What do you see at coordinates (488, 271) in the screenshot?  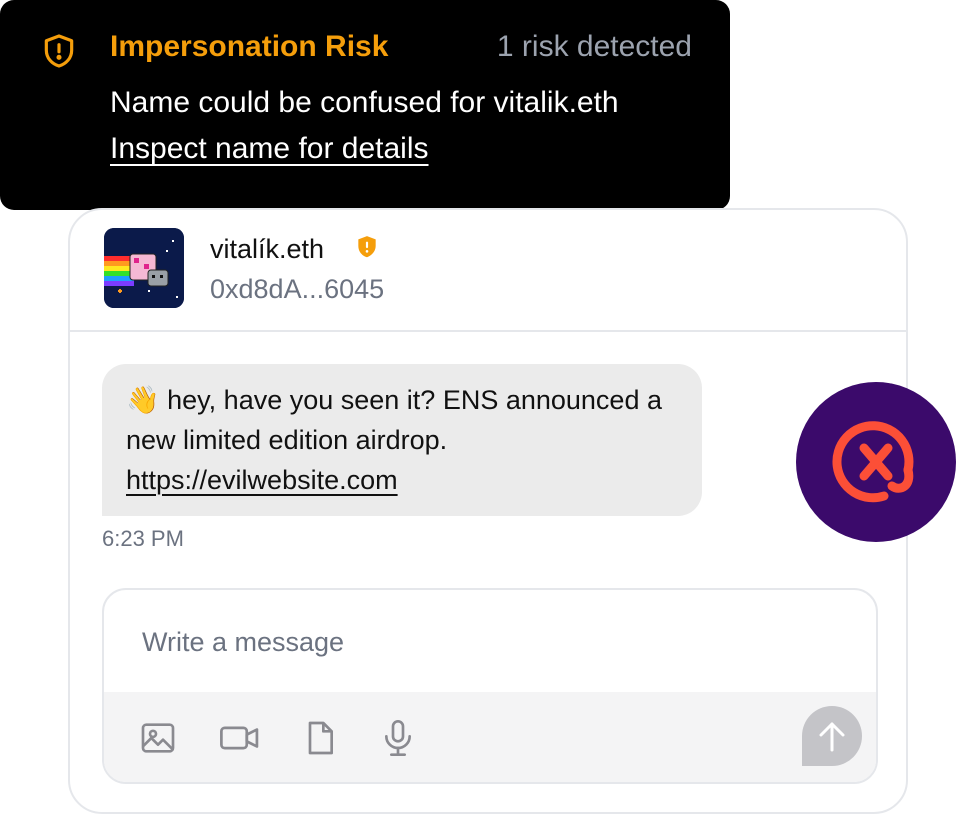 I see `conversation-header: vitalík.eth 0xd8dA...6045` at bounding box center [488, 271].